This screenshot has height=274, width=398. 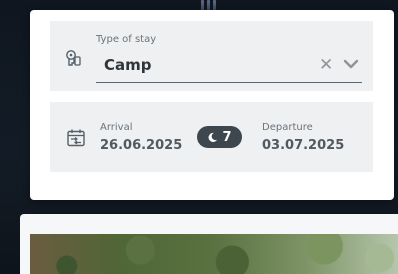 What do you see at coordinates (76, 138) in the screenshot?
I see `calendar-icon` at bounding box center [76, 138].